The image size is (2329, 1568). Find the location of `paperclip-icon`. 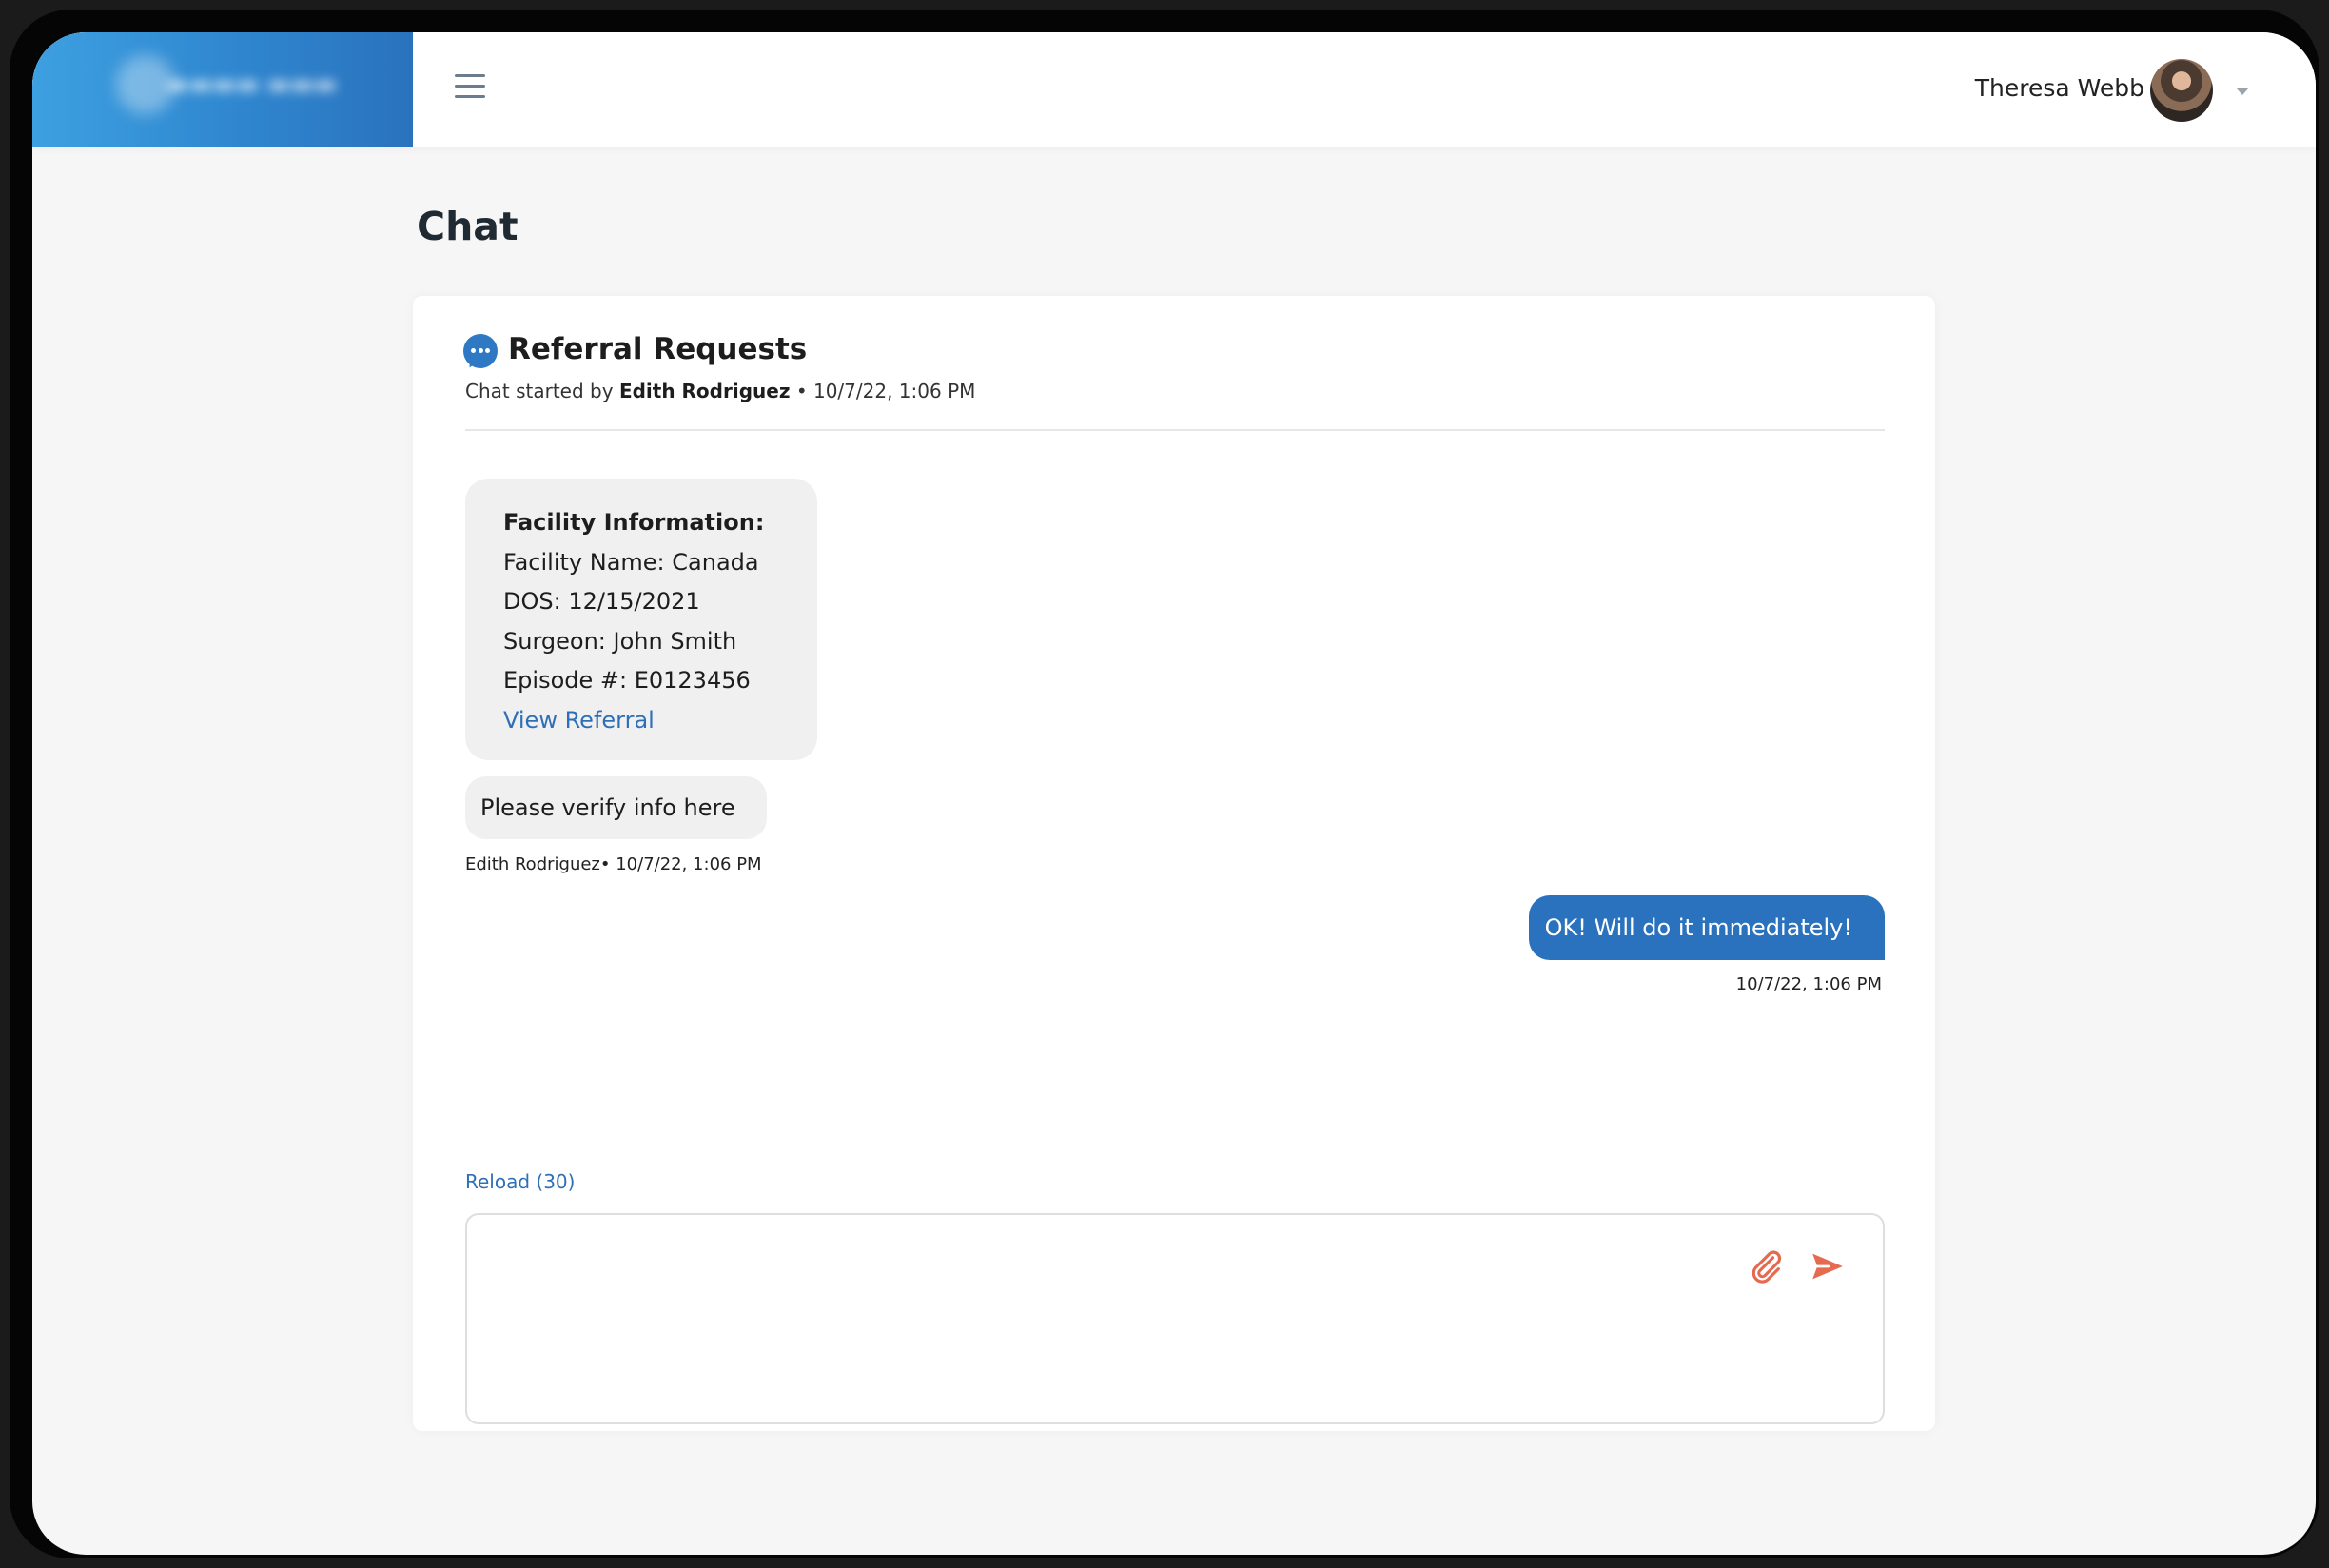

paperclip-icon is located at coordinates (1766, 1266).